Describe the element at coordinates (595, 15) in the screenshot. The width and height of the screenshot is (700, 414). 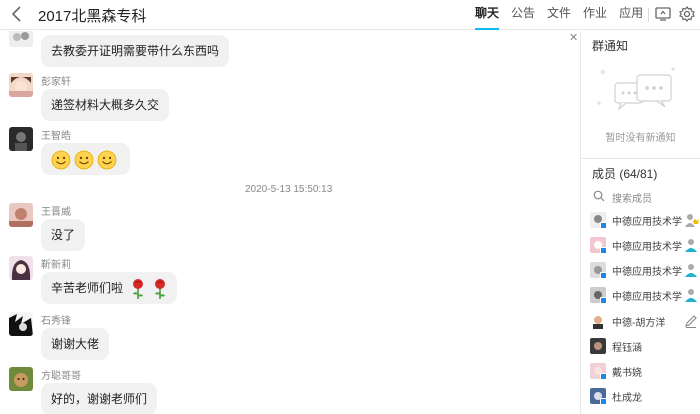
I see `tab-homework: 作业` at that location.